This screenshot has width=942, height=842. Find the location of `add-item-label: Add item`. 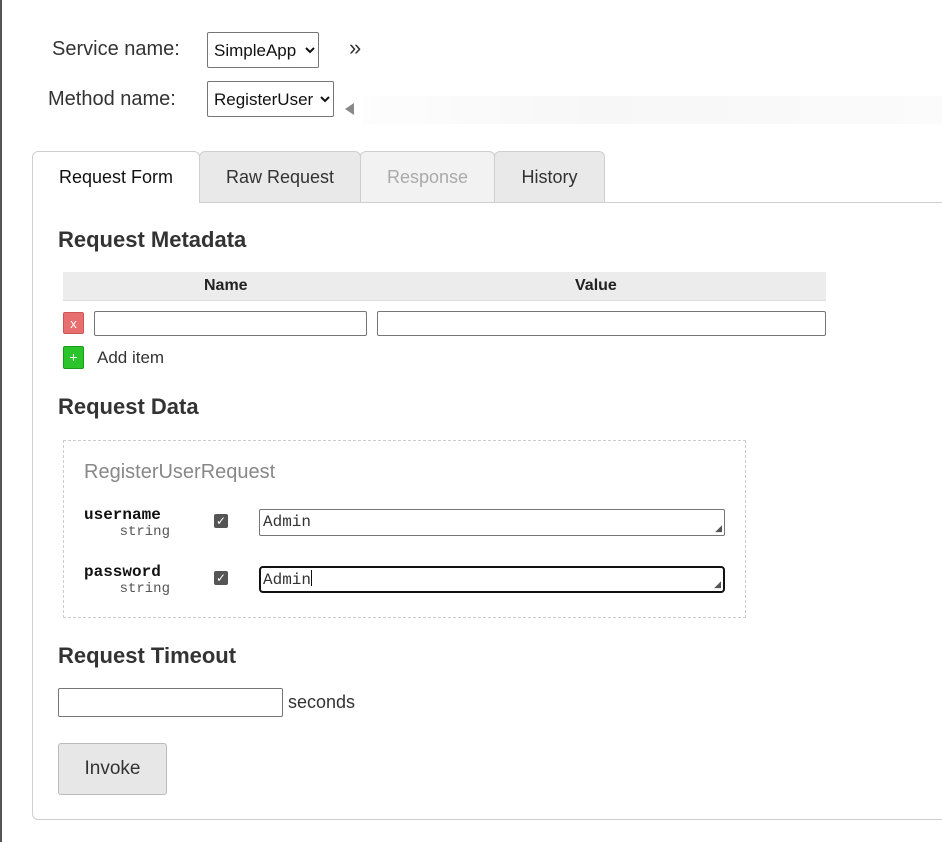

add-item-label: Add item is located at coordinates (130, 358).